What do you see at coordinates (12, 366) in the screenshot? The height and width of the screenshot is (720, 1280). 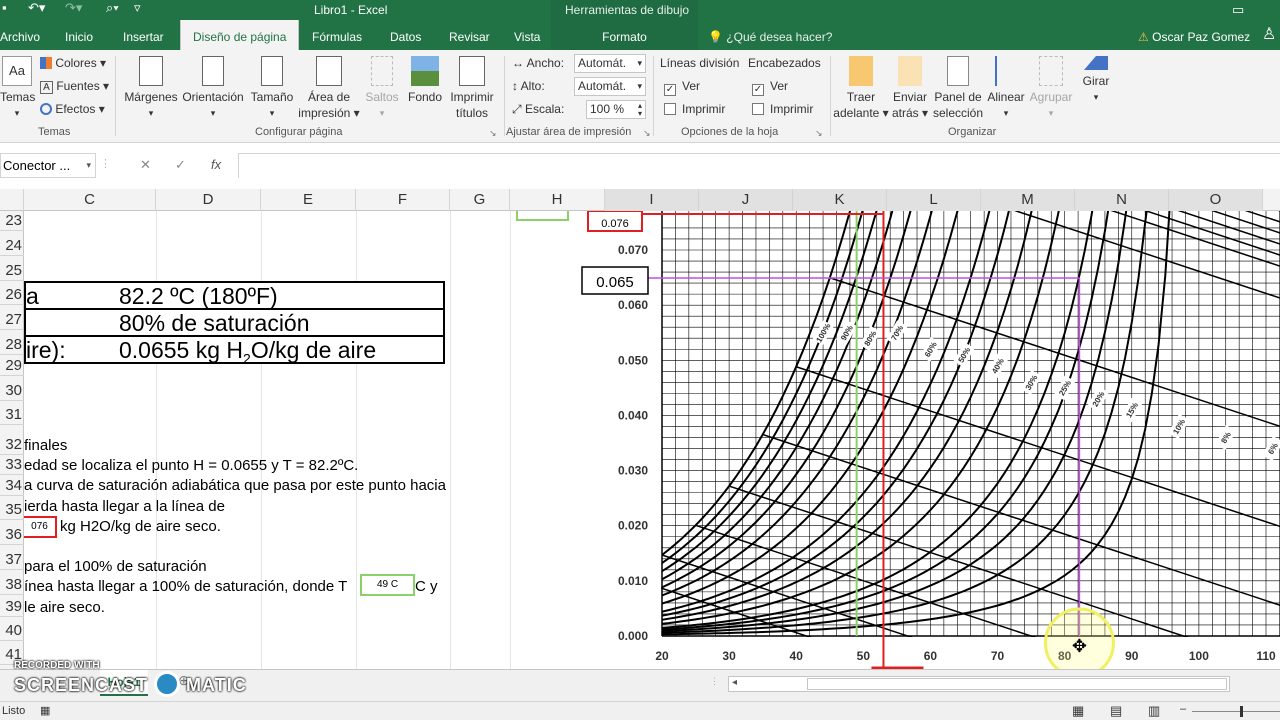 I see `row-header: 29` at bounding box center [12, 366].